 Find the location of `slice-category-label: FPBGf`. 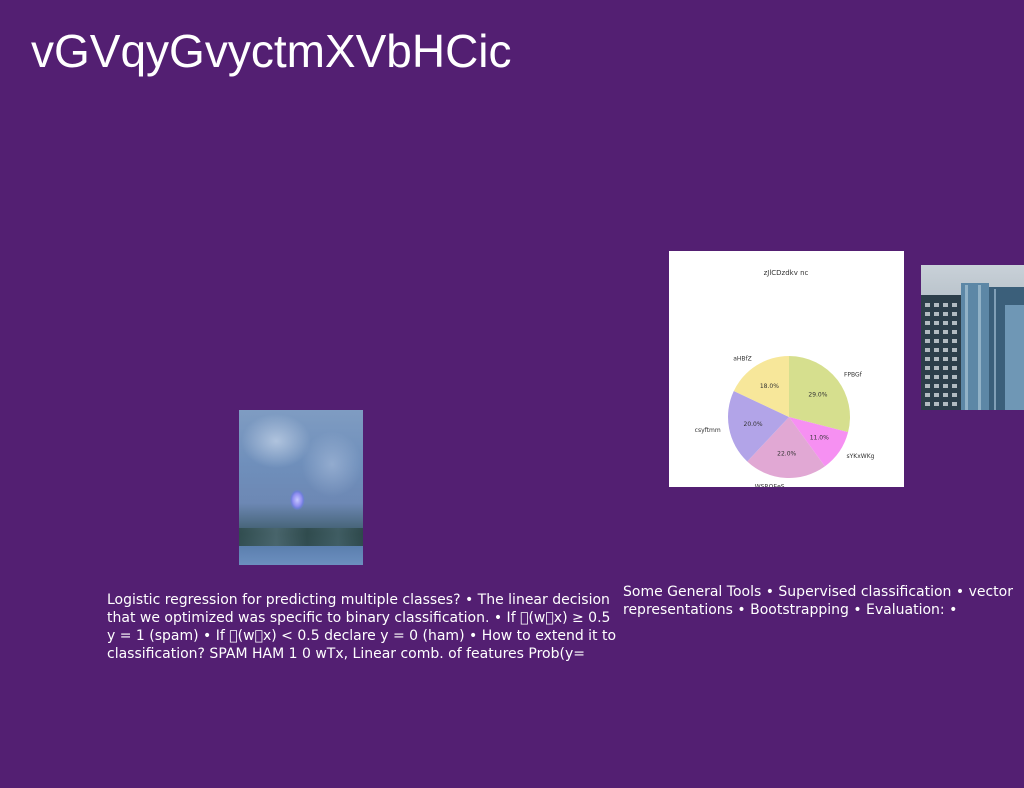

slice-category-label: FPBGf is located at coordinates (853, 374).